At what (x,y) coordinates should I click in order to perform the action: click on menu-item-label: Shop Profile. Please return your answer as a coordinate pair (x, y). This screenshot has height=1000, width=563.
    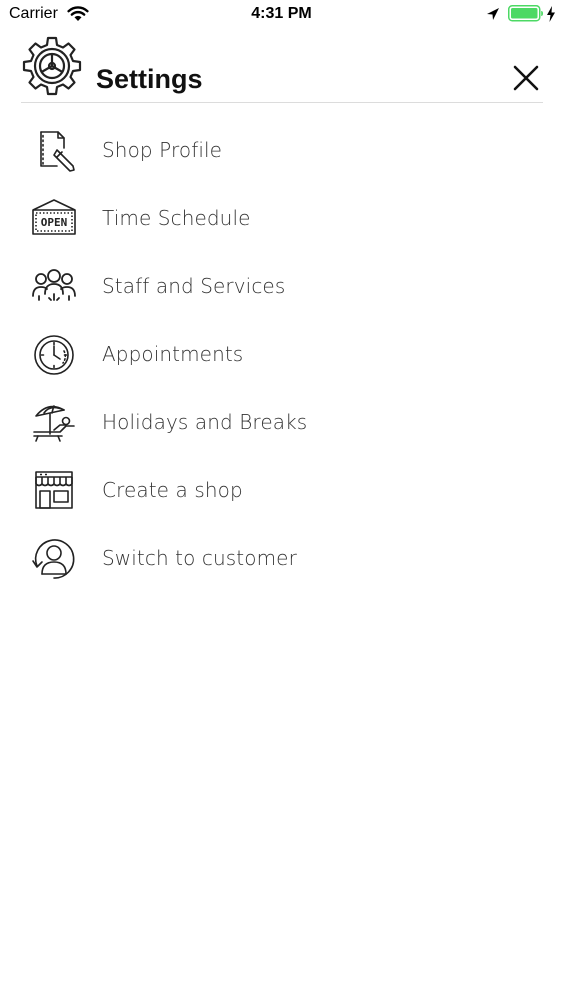
    Looking at the image, I should click on (162, 150).